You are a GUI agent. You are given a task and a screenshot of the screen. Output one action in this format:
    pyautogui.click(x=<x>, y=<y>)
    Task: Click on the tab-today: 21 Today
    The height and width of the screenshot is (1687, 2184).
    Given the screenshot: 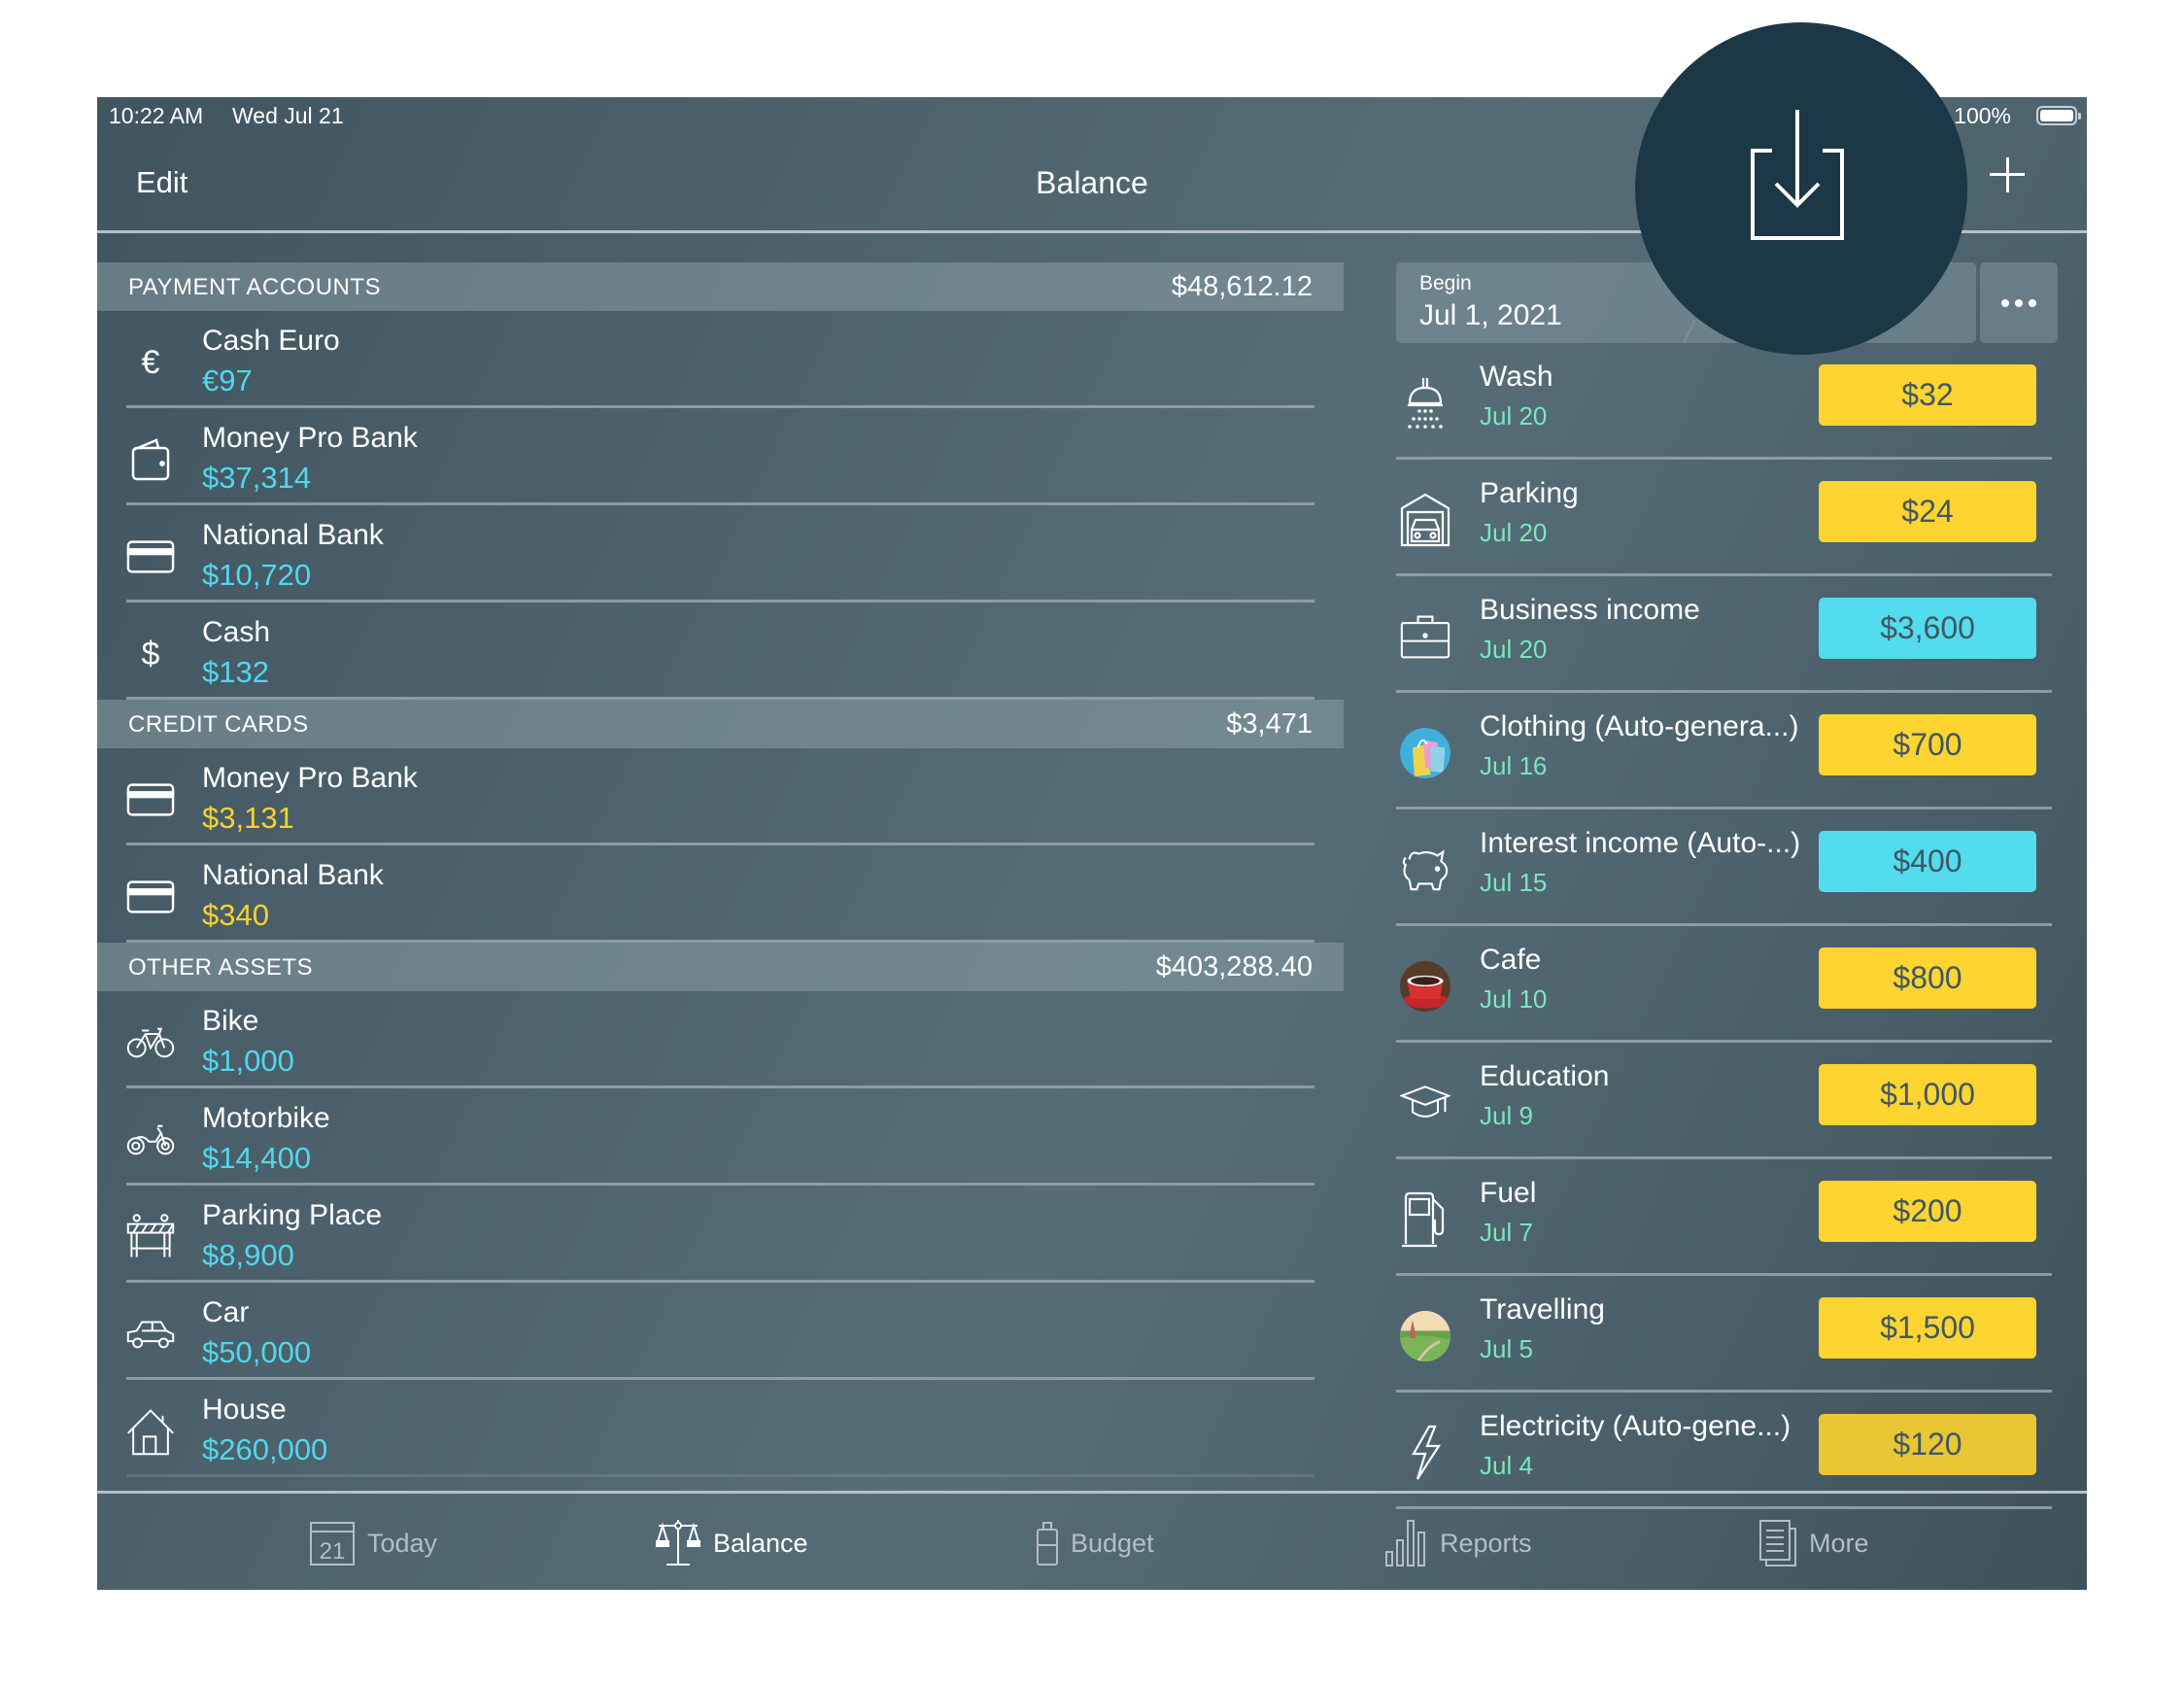 What is the action you would take?
    pyautogui.click(x=373, y=1543)
    